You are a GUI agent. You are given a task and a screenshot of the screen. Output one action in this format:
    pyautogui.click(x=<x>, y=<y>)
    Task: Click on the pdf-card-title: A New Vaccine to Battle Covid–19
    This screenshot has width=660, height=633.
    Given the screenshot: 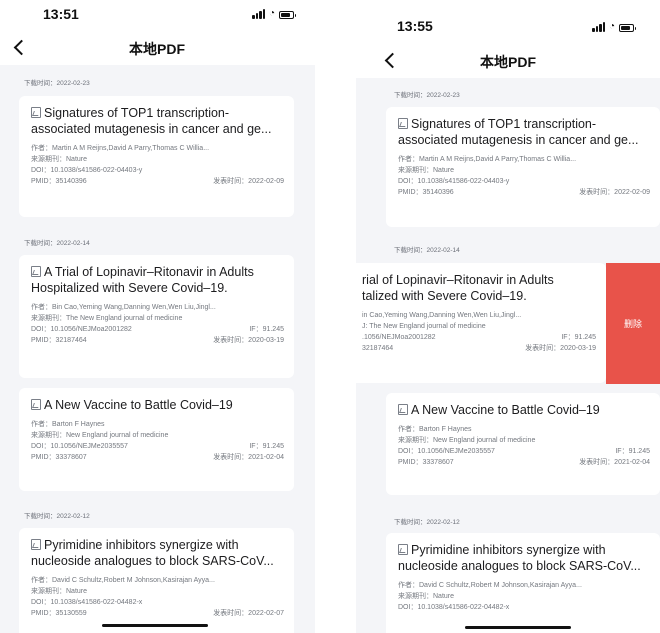 What is the action you would take?
    pyautogui.click(x=524, y=410)
    